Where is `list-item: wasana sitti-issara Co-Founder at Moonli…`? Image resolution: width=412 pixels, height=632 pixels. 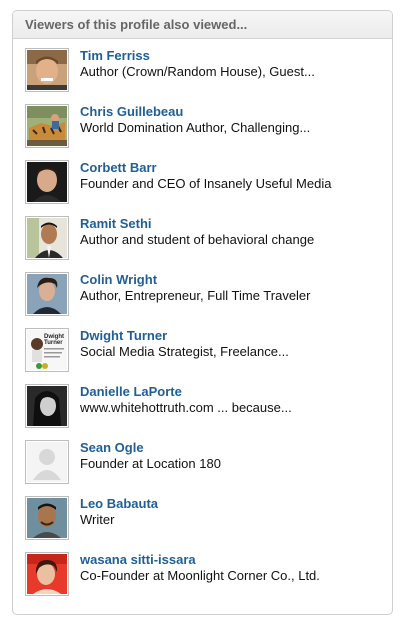 list-item: wasana sitti-issara Co-Founder at Moonli… is located at coordinates (202, 578).